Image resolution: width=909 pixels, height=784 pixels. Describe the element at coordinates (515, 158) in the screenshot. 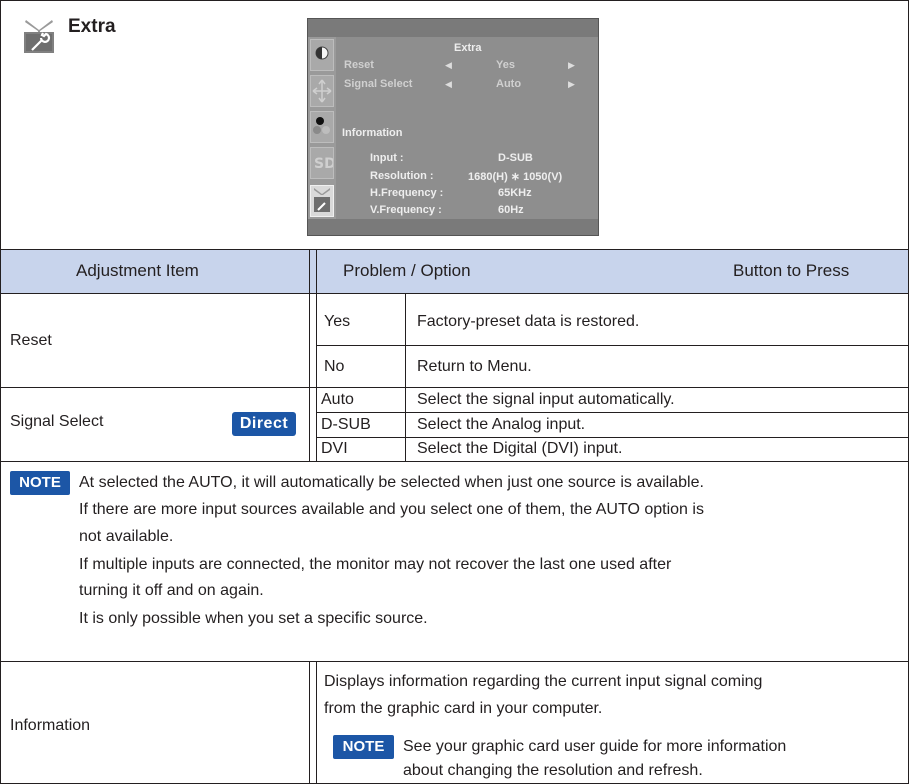

I see `osd-info-value: D-SUB` at that location.